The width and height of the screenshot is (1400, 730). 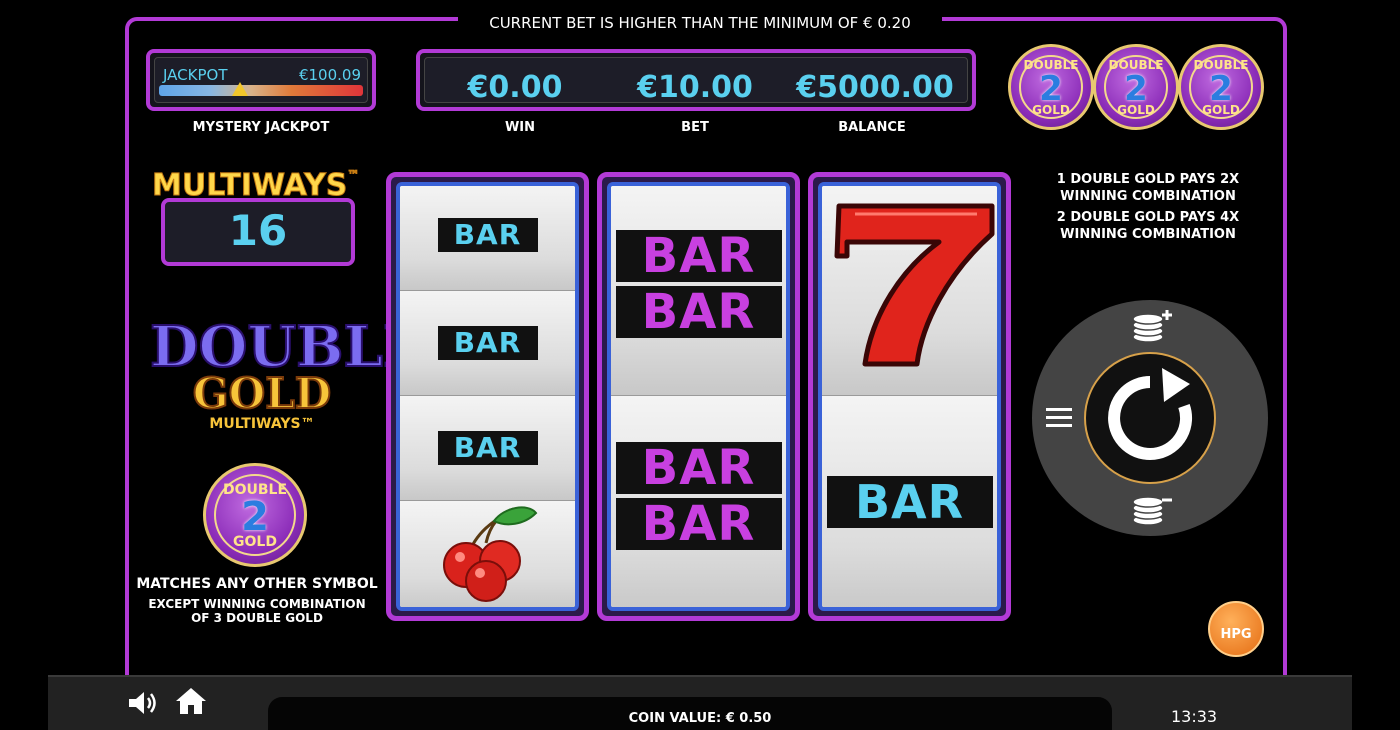 I want to click on jackpot-marker-icon, so click(x=239, y=89).